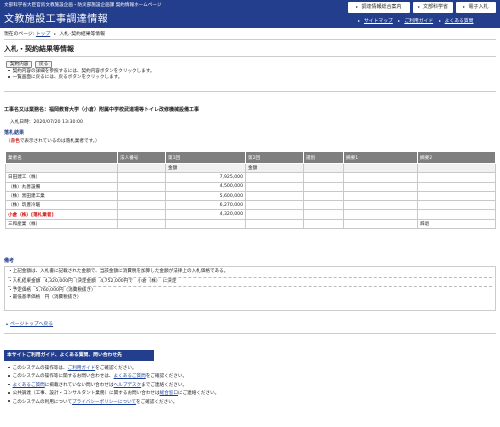  I want to click on table-row-winner: 小倉（株）[落札業者] 4,320,000, so click(250, 214).